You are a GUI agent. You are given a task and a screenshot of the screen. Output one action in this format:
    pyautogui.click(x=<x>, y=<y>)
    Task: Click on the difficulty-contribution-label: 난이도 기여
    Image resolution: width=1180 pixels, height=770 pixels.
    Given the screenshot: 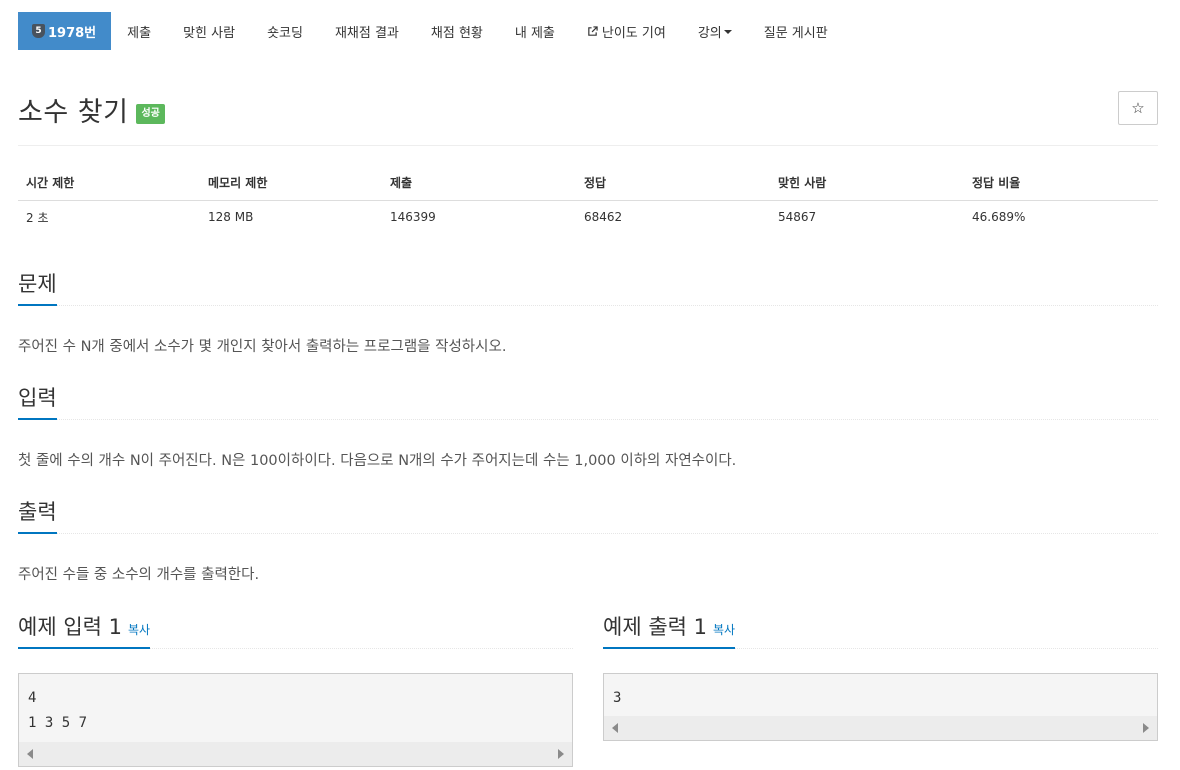 What is the action you would take?
    pyautogui.click(x=633, y=33)
    